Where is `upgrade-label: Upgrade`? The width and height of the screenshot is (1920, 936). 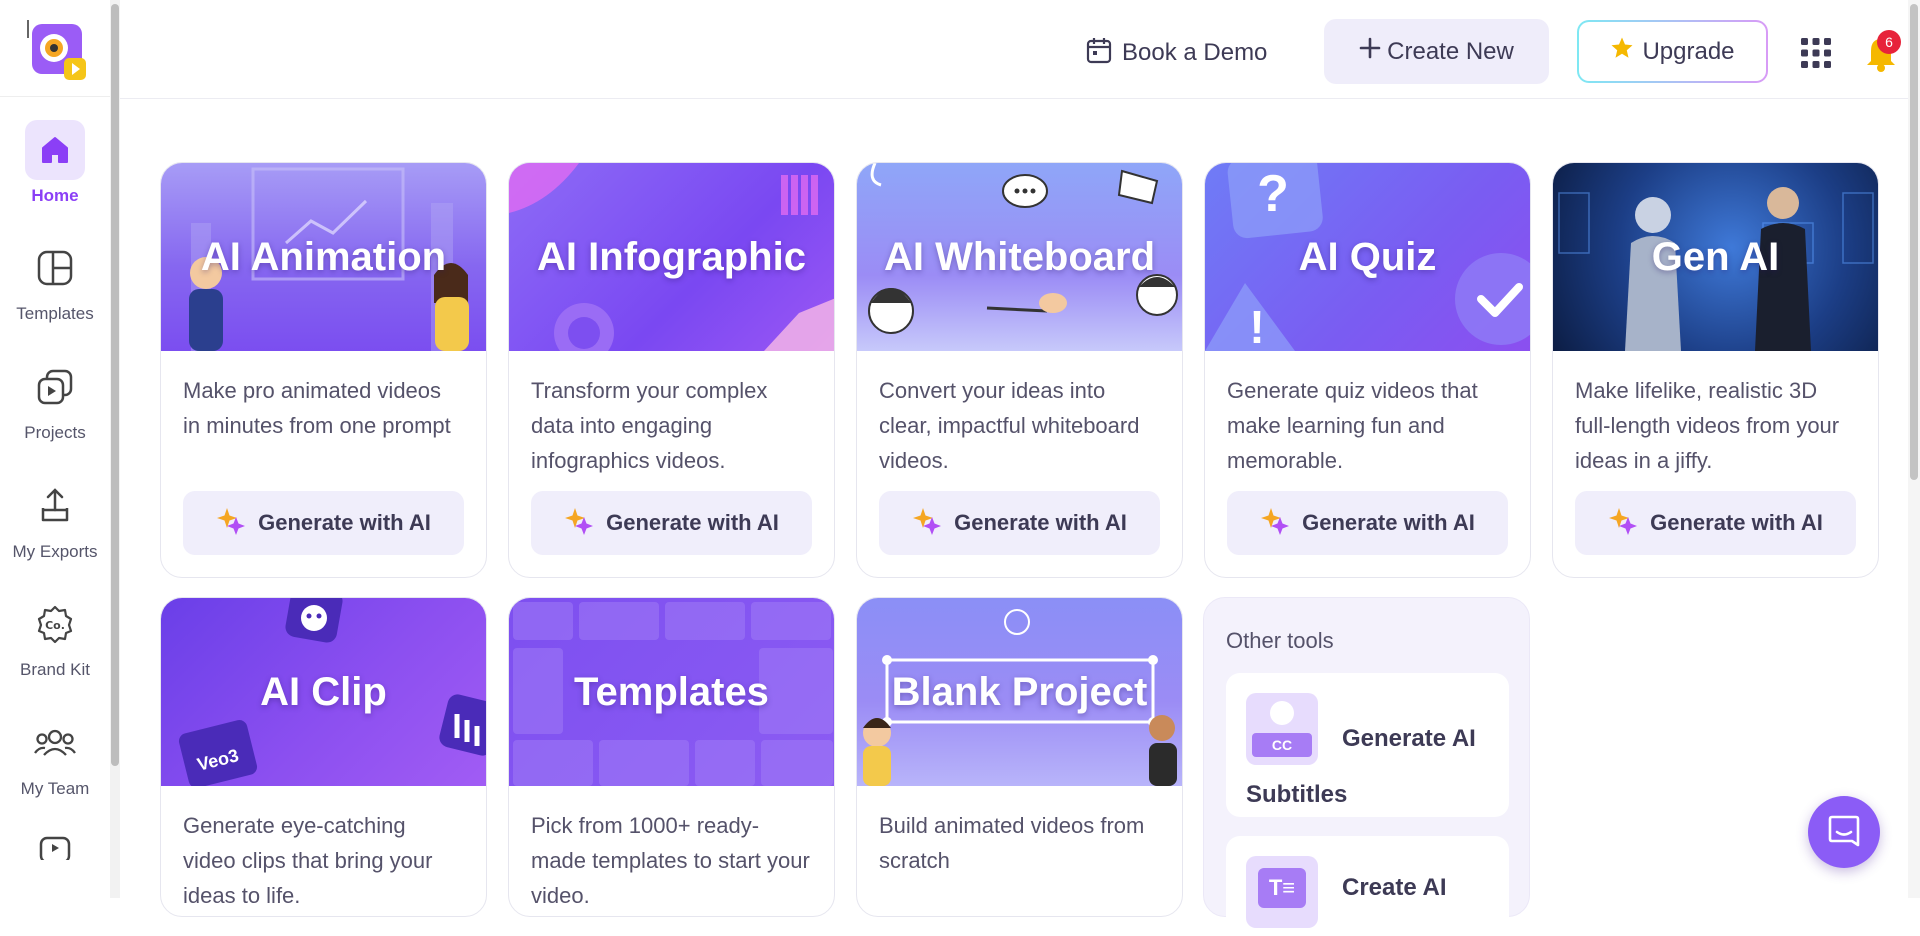
upgrade-label: Upgrade is located at coordinates (1688, 51).